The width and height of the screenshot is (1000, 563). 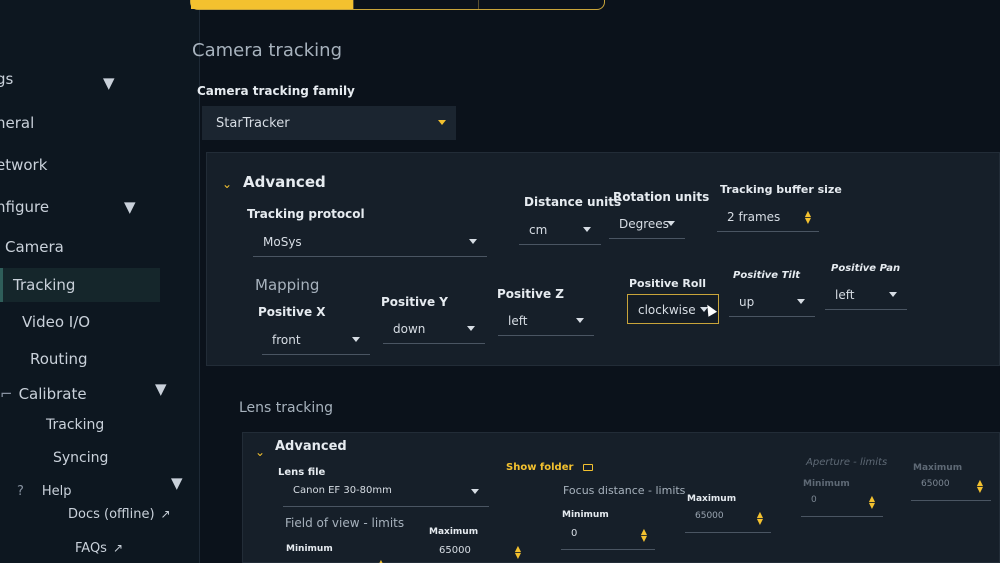 I want to click on select-value: clockwise, so click(x=667, y=310).